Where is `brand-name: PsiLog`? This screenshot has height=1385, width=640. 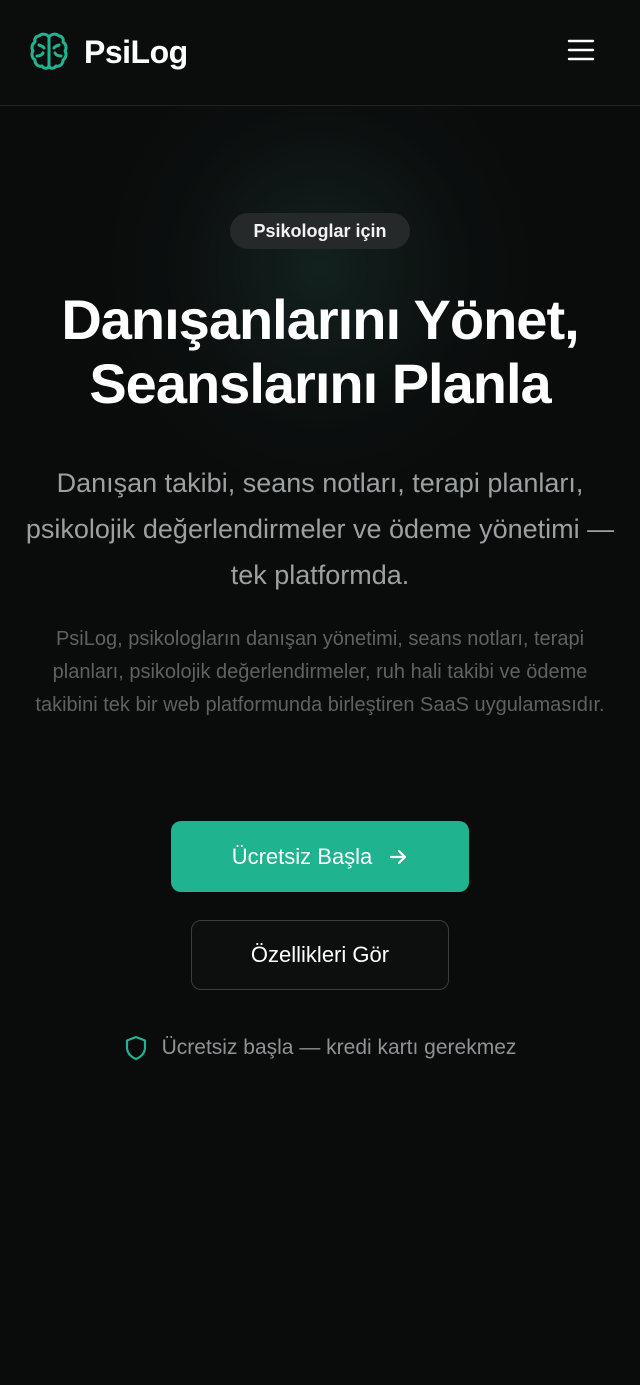
brand-name: PsiLog is located at coordinates (136, 51).